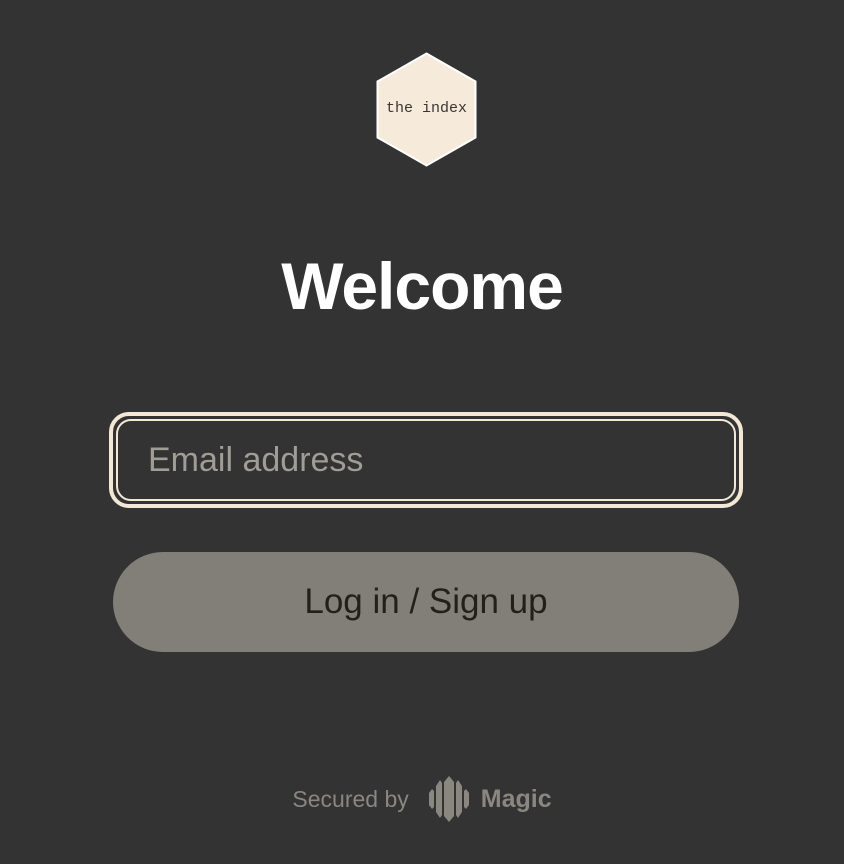 The width and height of the screenshot is (844, 864). I want to click on secured-by-footer: Secured by Magic, so click(422, 799).